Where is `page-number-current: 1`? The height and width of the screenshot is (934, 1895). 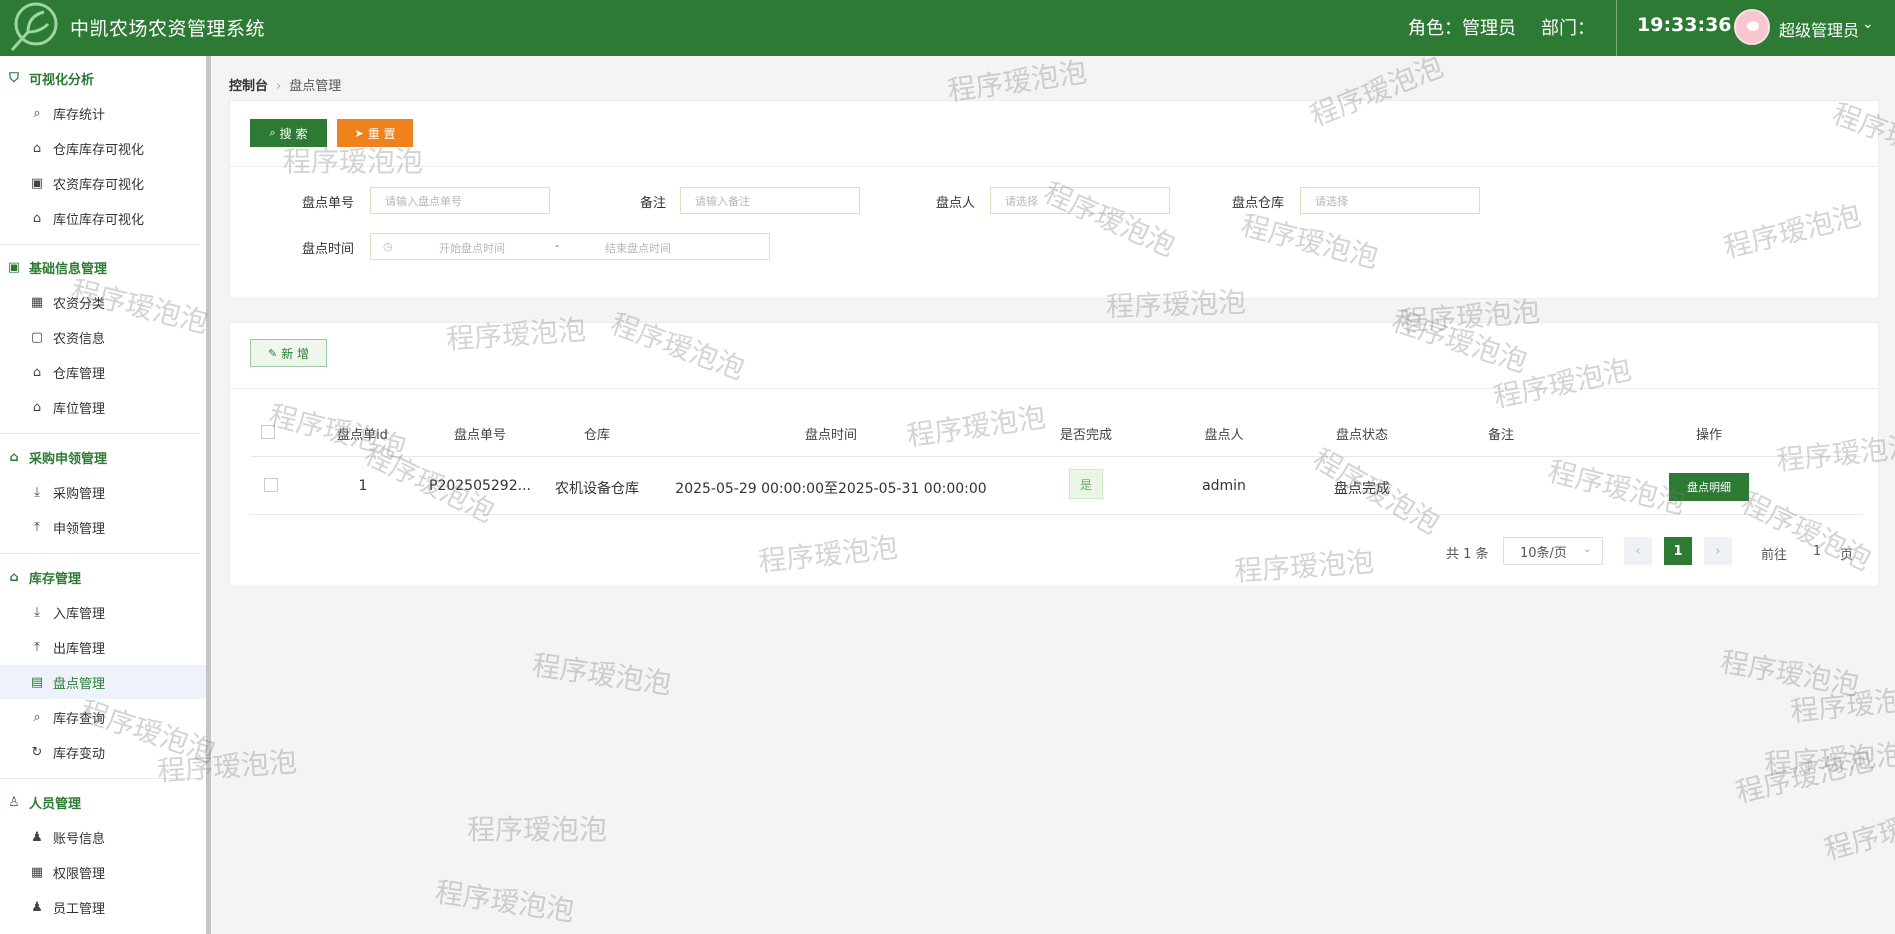 page-number-current: 1 is located at coordinates (1678, 551).